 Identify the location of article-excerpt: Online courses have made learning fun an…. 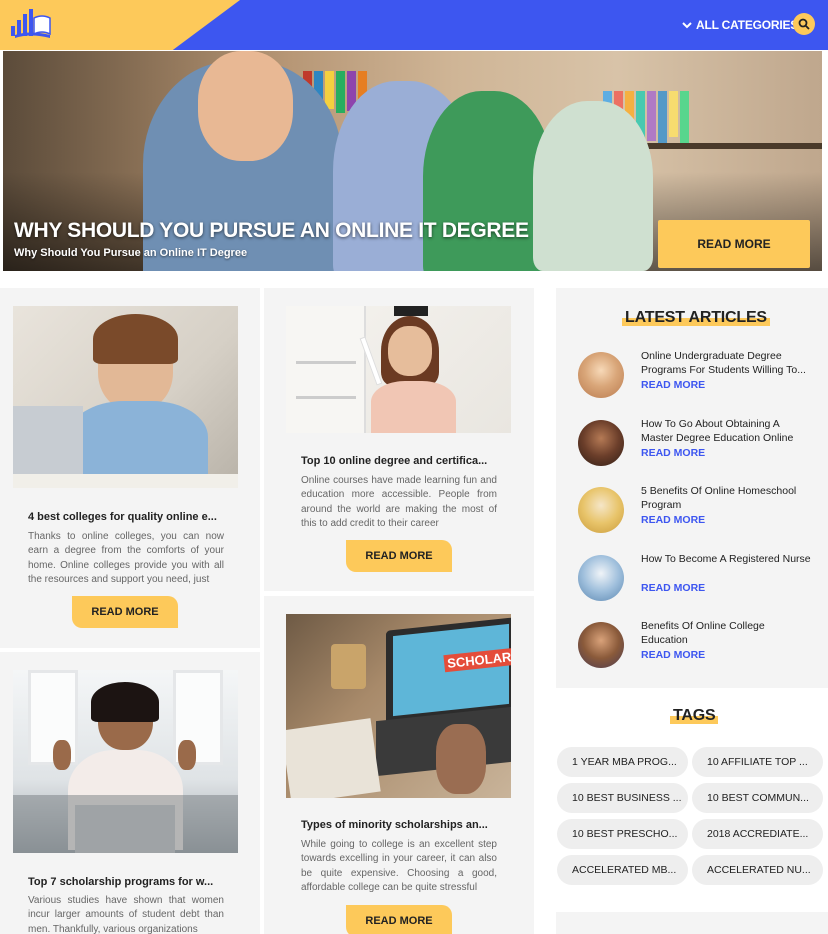
(399, 502).